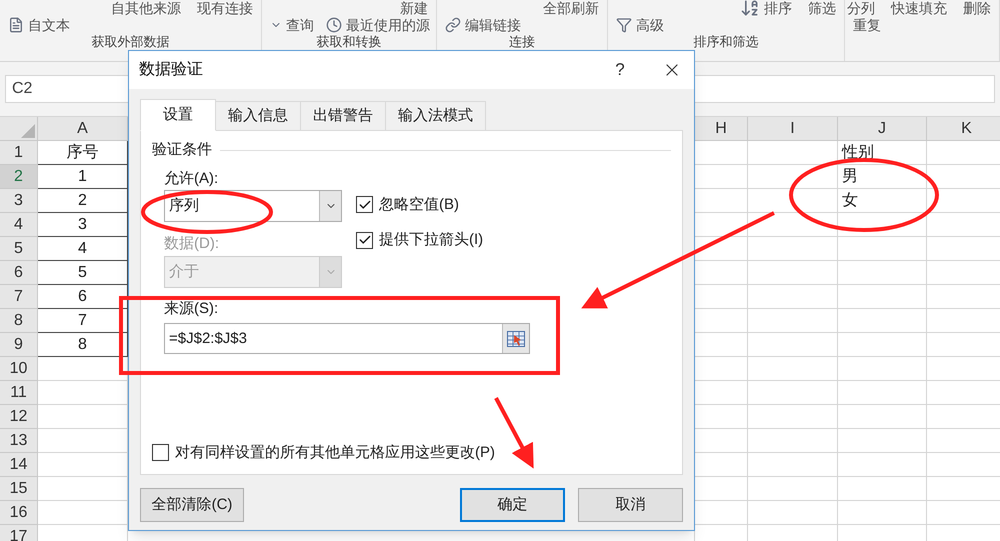 Image resolution: width=1000 pixels, height=541 pixels. I want to click on section-title: 验证条件, so click(182, 150).